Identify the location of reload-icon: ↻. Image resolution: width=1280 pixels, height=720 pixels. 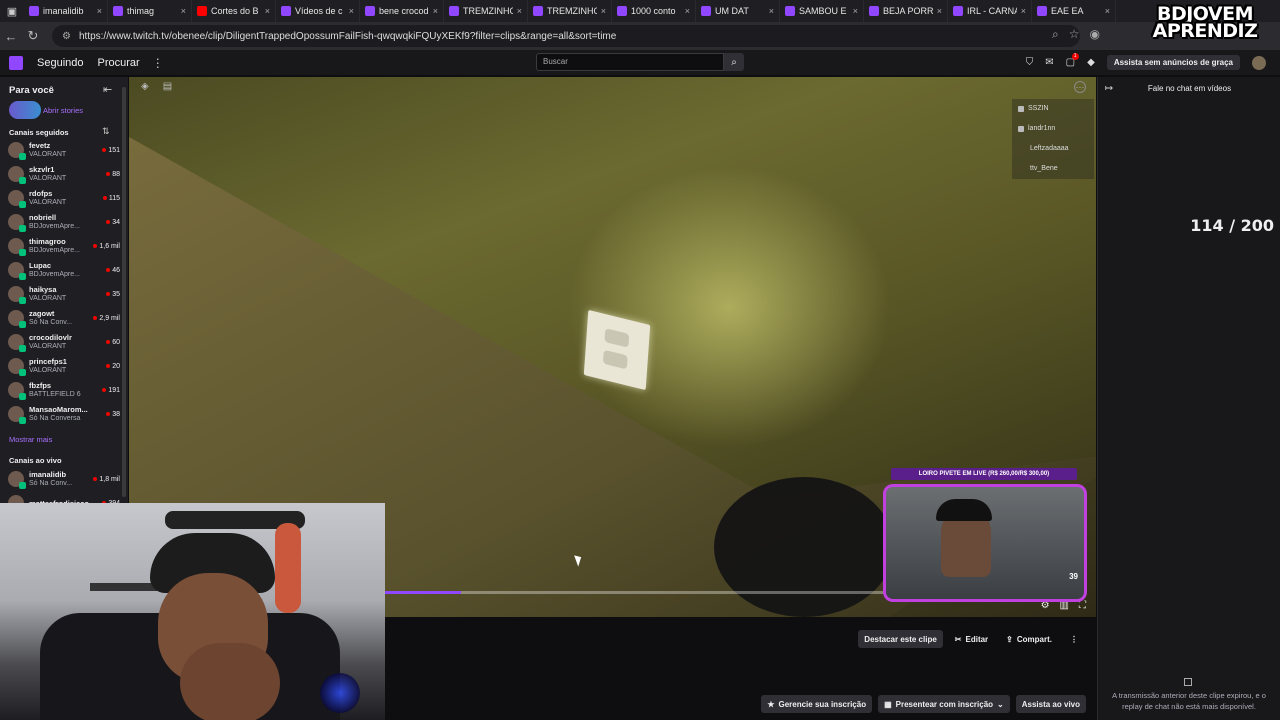
(33, 36).